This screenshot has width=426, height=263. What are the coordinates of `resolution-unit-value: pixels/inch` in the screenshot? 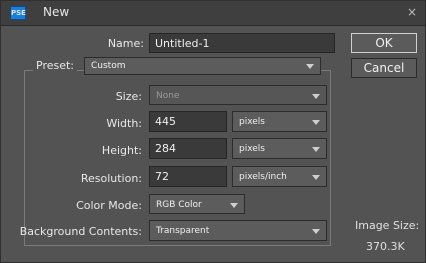 It's located at (263, 177).